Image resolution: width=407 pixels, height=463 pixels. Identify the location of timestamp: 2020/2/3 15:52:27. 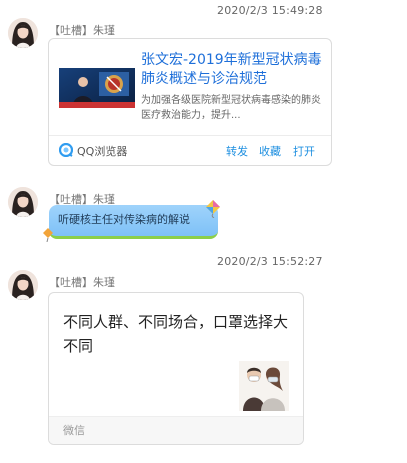
(270, 261).